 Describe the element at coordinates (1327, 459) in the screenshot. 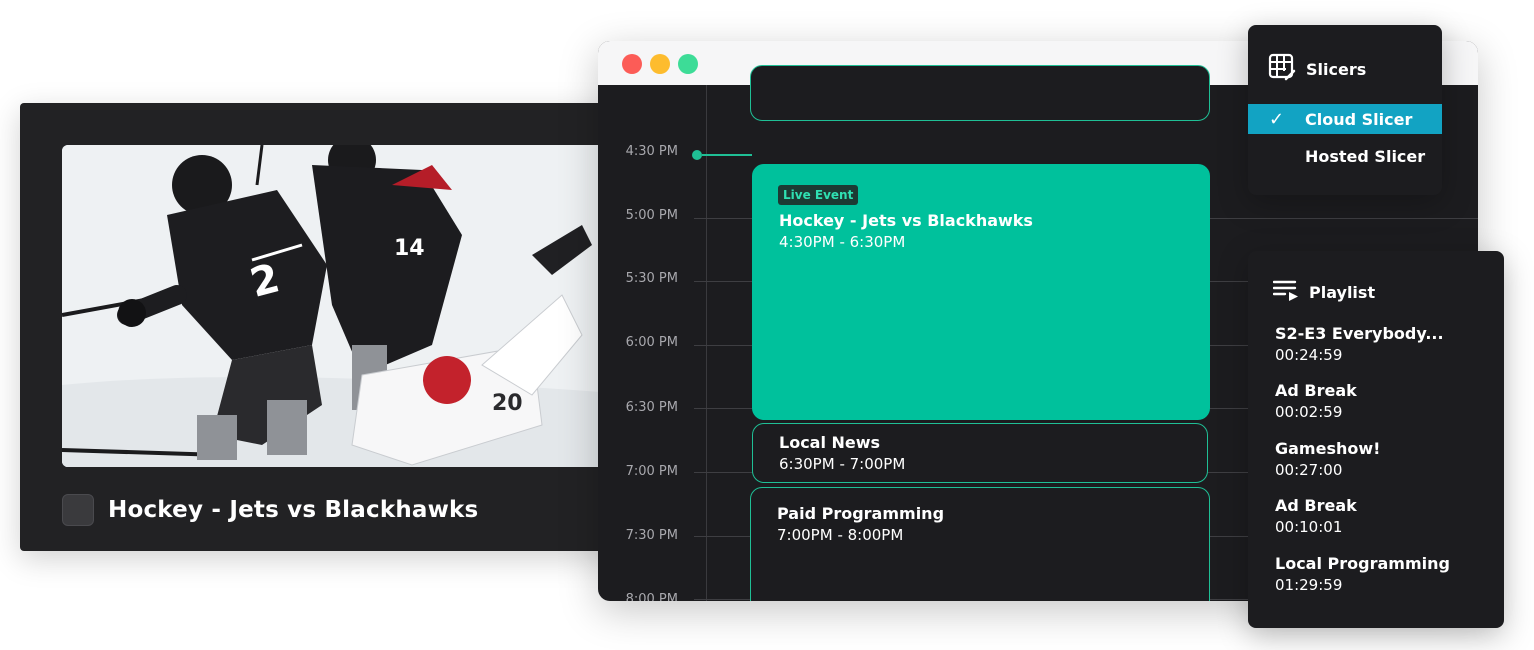

I see `playlist-item: Gameshow! 00:27:00` at that location.